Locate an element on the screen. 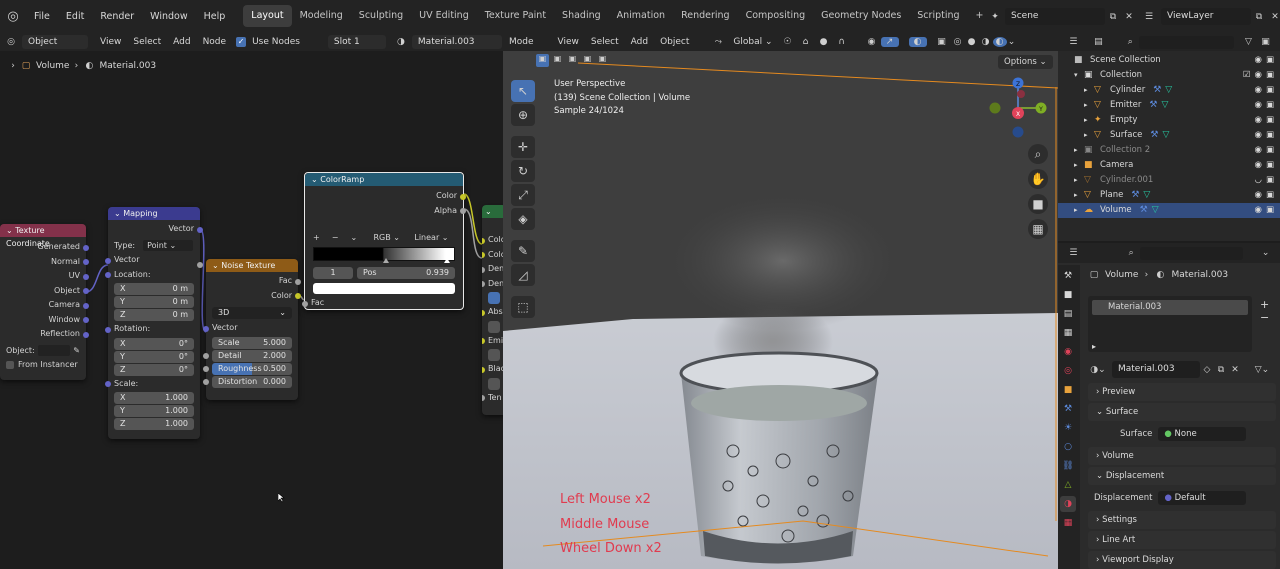  mapping-header: ⌄ Mapping is located at coordinates (154, 213).